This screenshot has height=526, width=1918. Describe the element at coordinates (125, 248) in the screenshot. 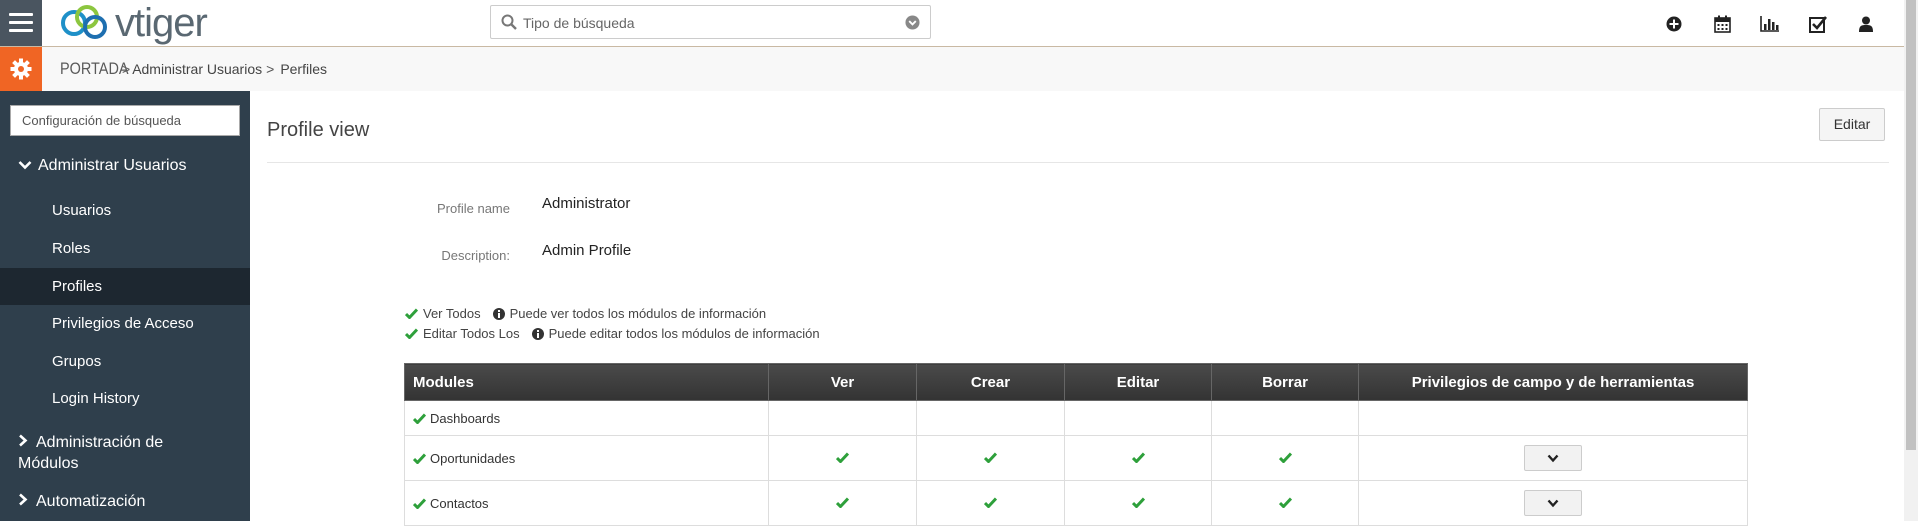

I see `sidebar-item-roles: Roles` at that location.